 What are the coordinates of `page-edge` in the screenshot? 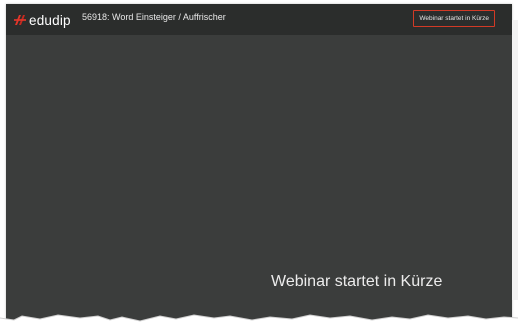 It's located at (515, 160).